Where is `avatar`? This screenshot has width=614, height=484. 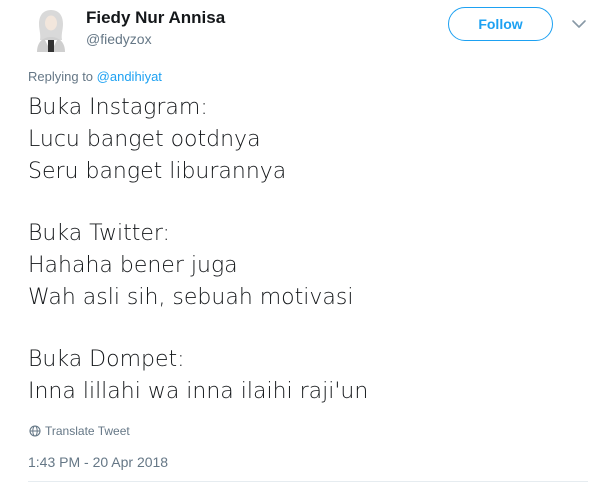 avatar is located at coordinates (51, 28).